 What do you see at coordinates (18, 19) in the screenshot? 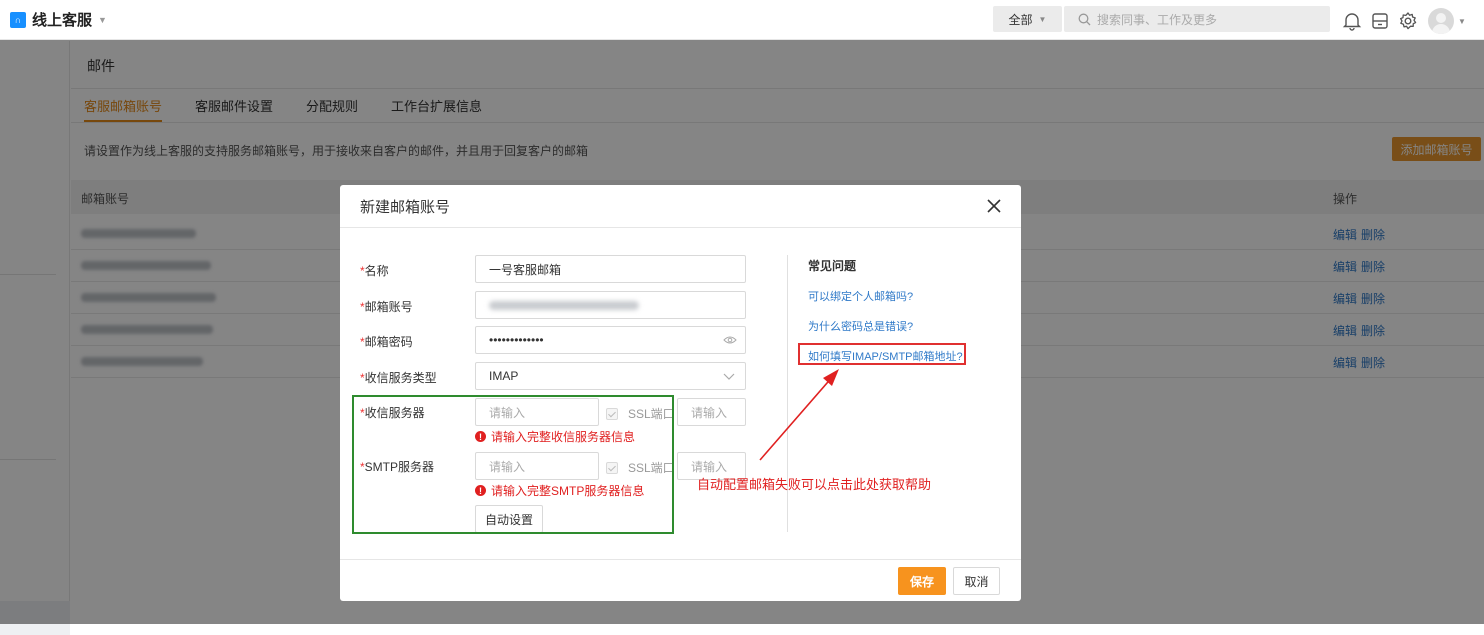
I see `app-logo-icon: ∩` at bounding box center [18, 19].